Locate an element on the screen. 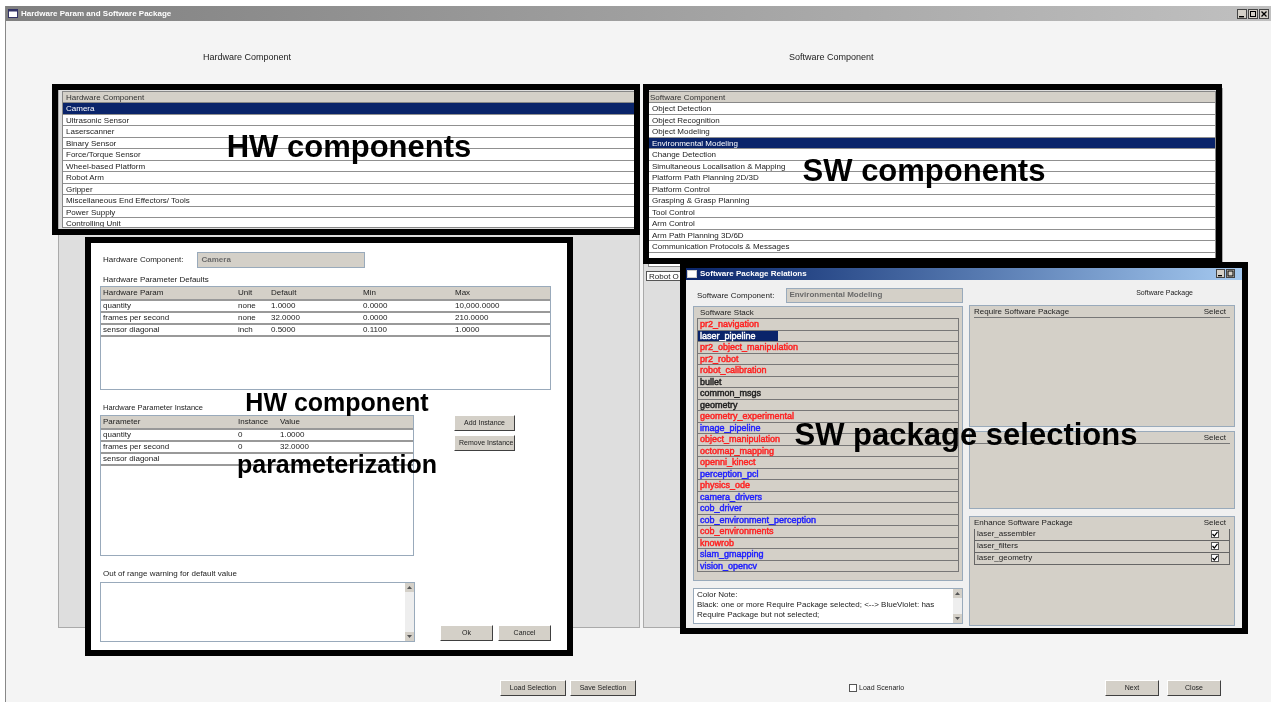 The width and height of the screenshot is (1271, 702). column-header: Min is located at coordinates (369, 293).